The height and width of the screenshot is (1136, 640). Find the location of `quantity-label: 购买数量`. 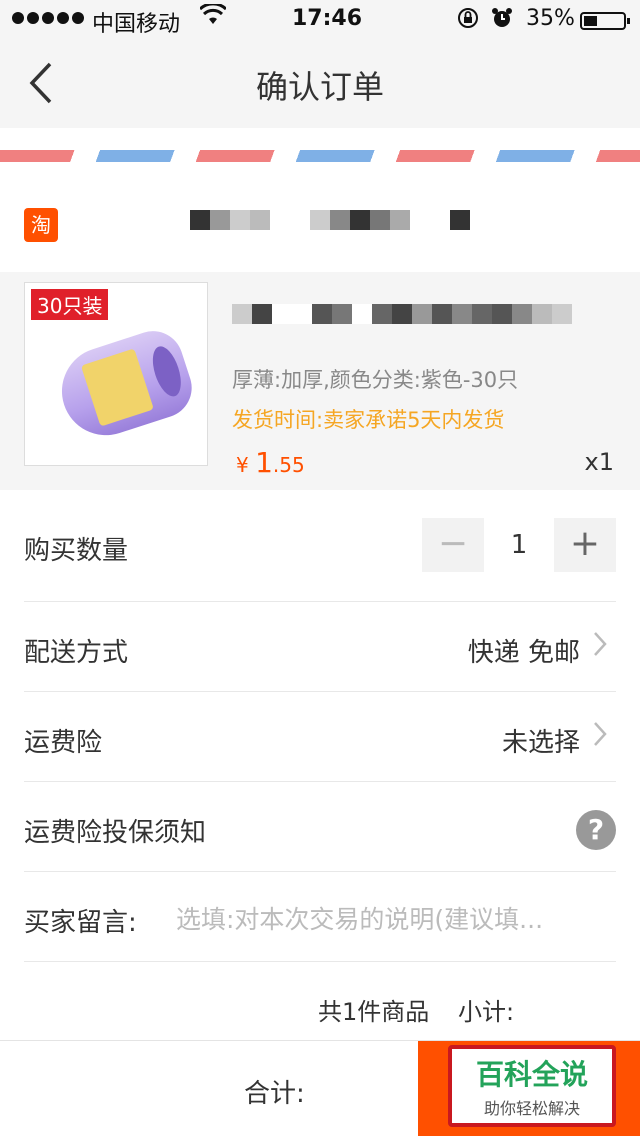

quantity-label: 购买数量 is located at coordinates (76, 551).